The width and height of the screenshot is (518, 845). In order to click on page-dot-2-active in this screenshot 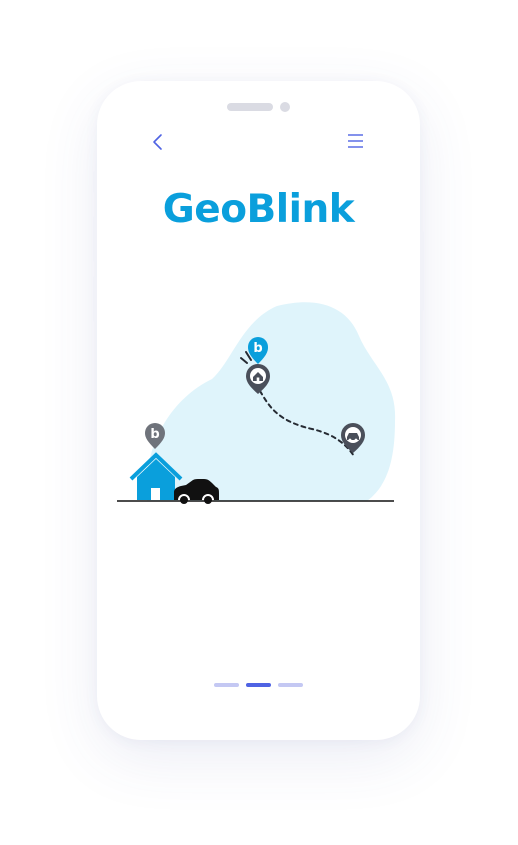, I will do `click(258, 685)`.